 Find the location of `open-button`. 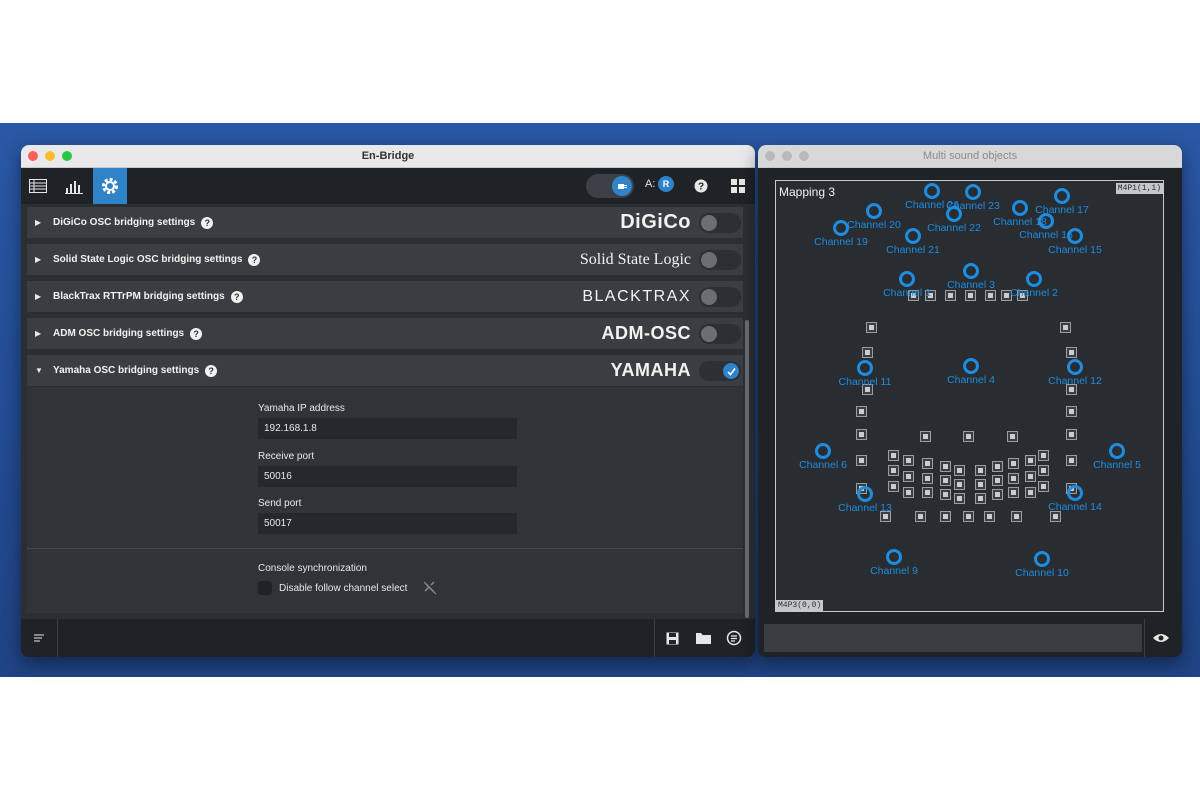

open-button is located at coordinates (703, 638).